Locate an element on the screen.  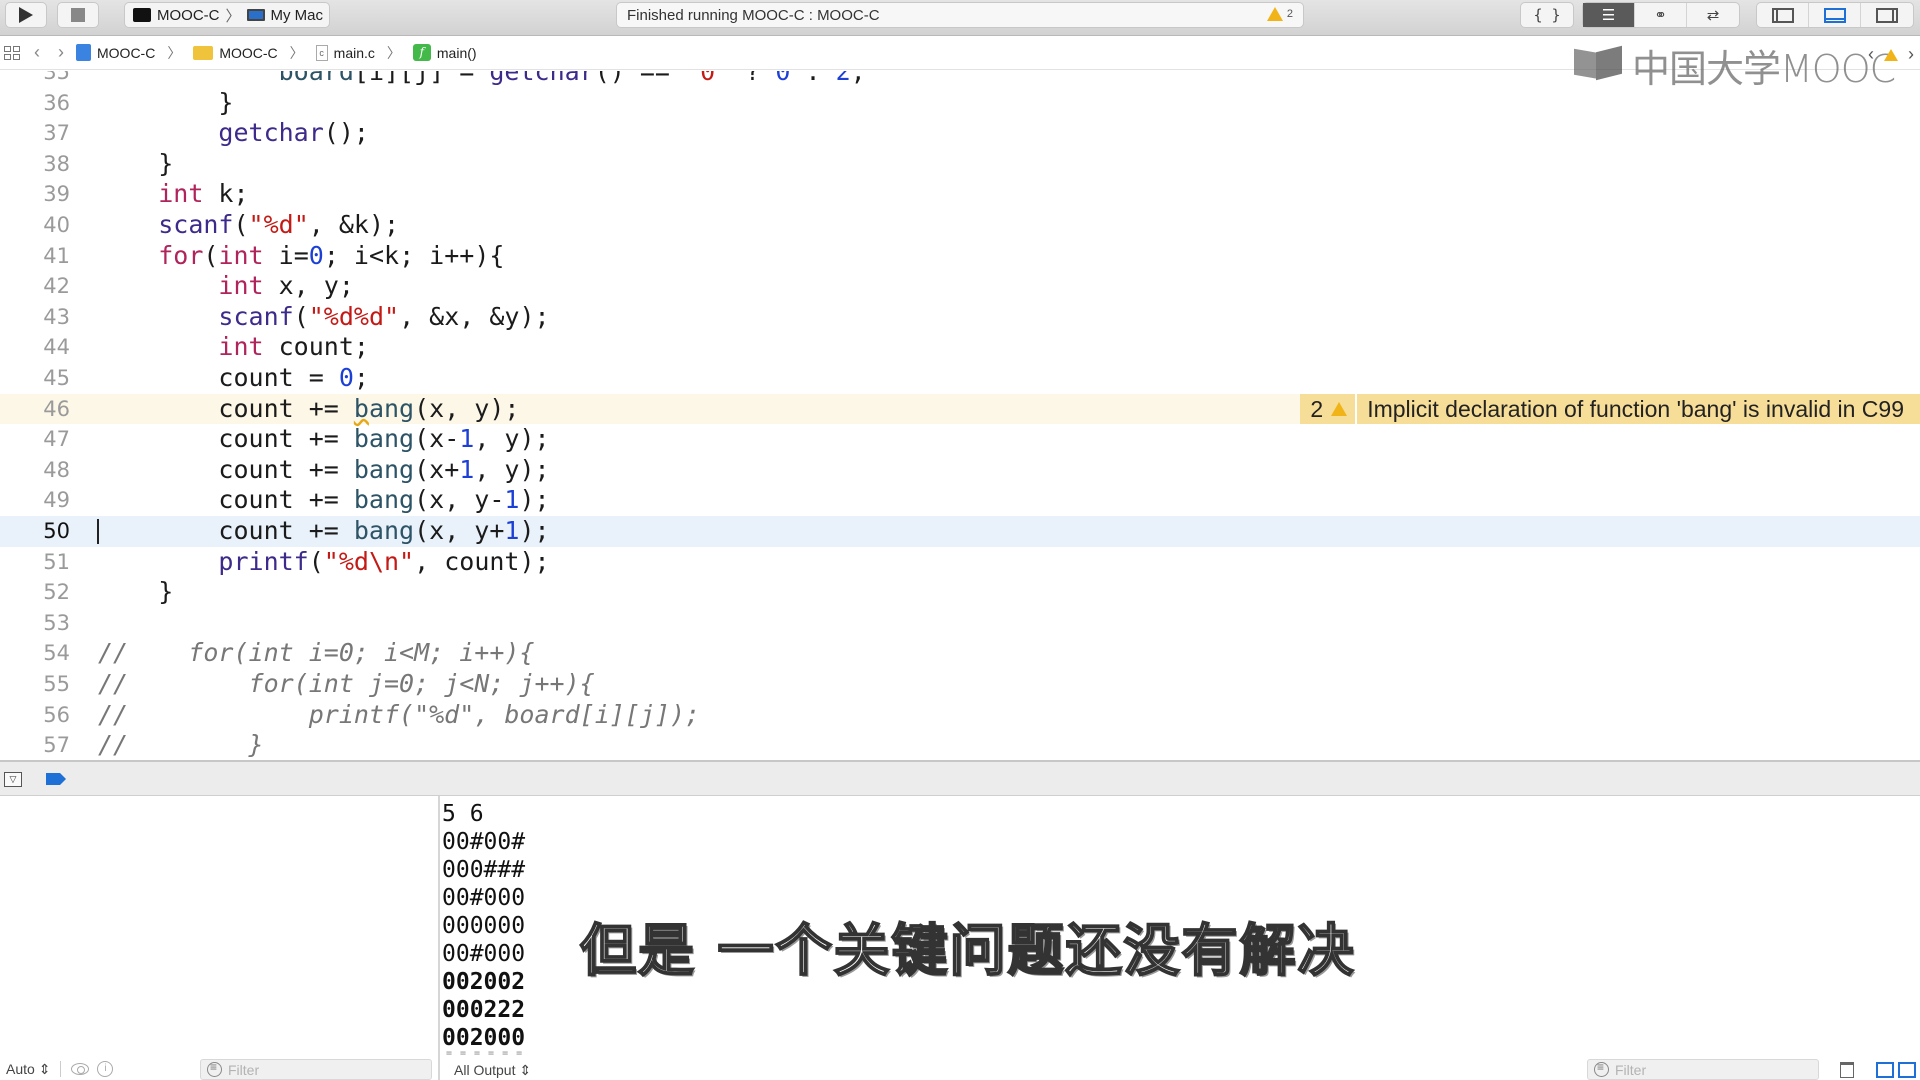
line-number: 48 is located at coordinates (35, 470).